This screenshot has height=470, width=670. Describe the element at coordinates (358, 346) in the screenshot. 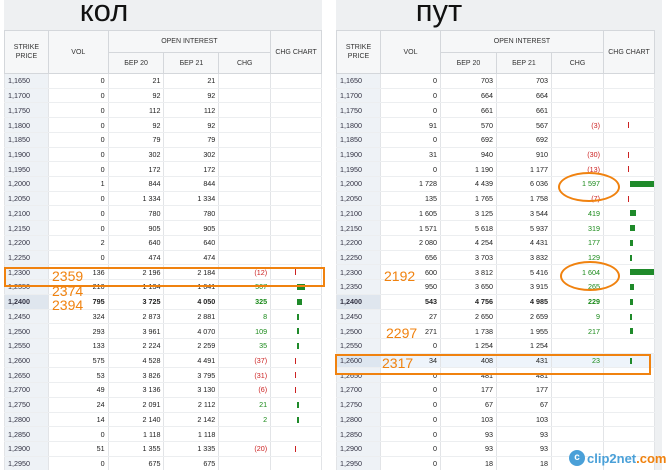

I see `strike-cell: 1,2550` at that location.